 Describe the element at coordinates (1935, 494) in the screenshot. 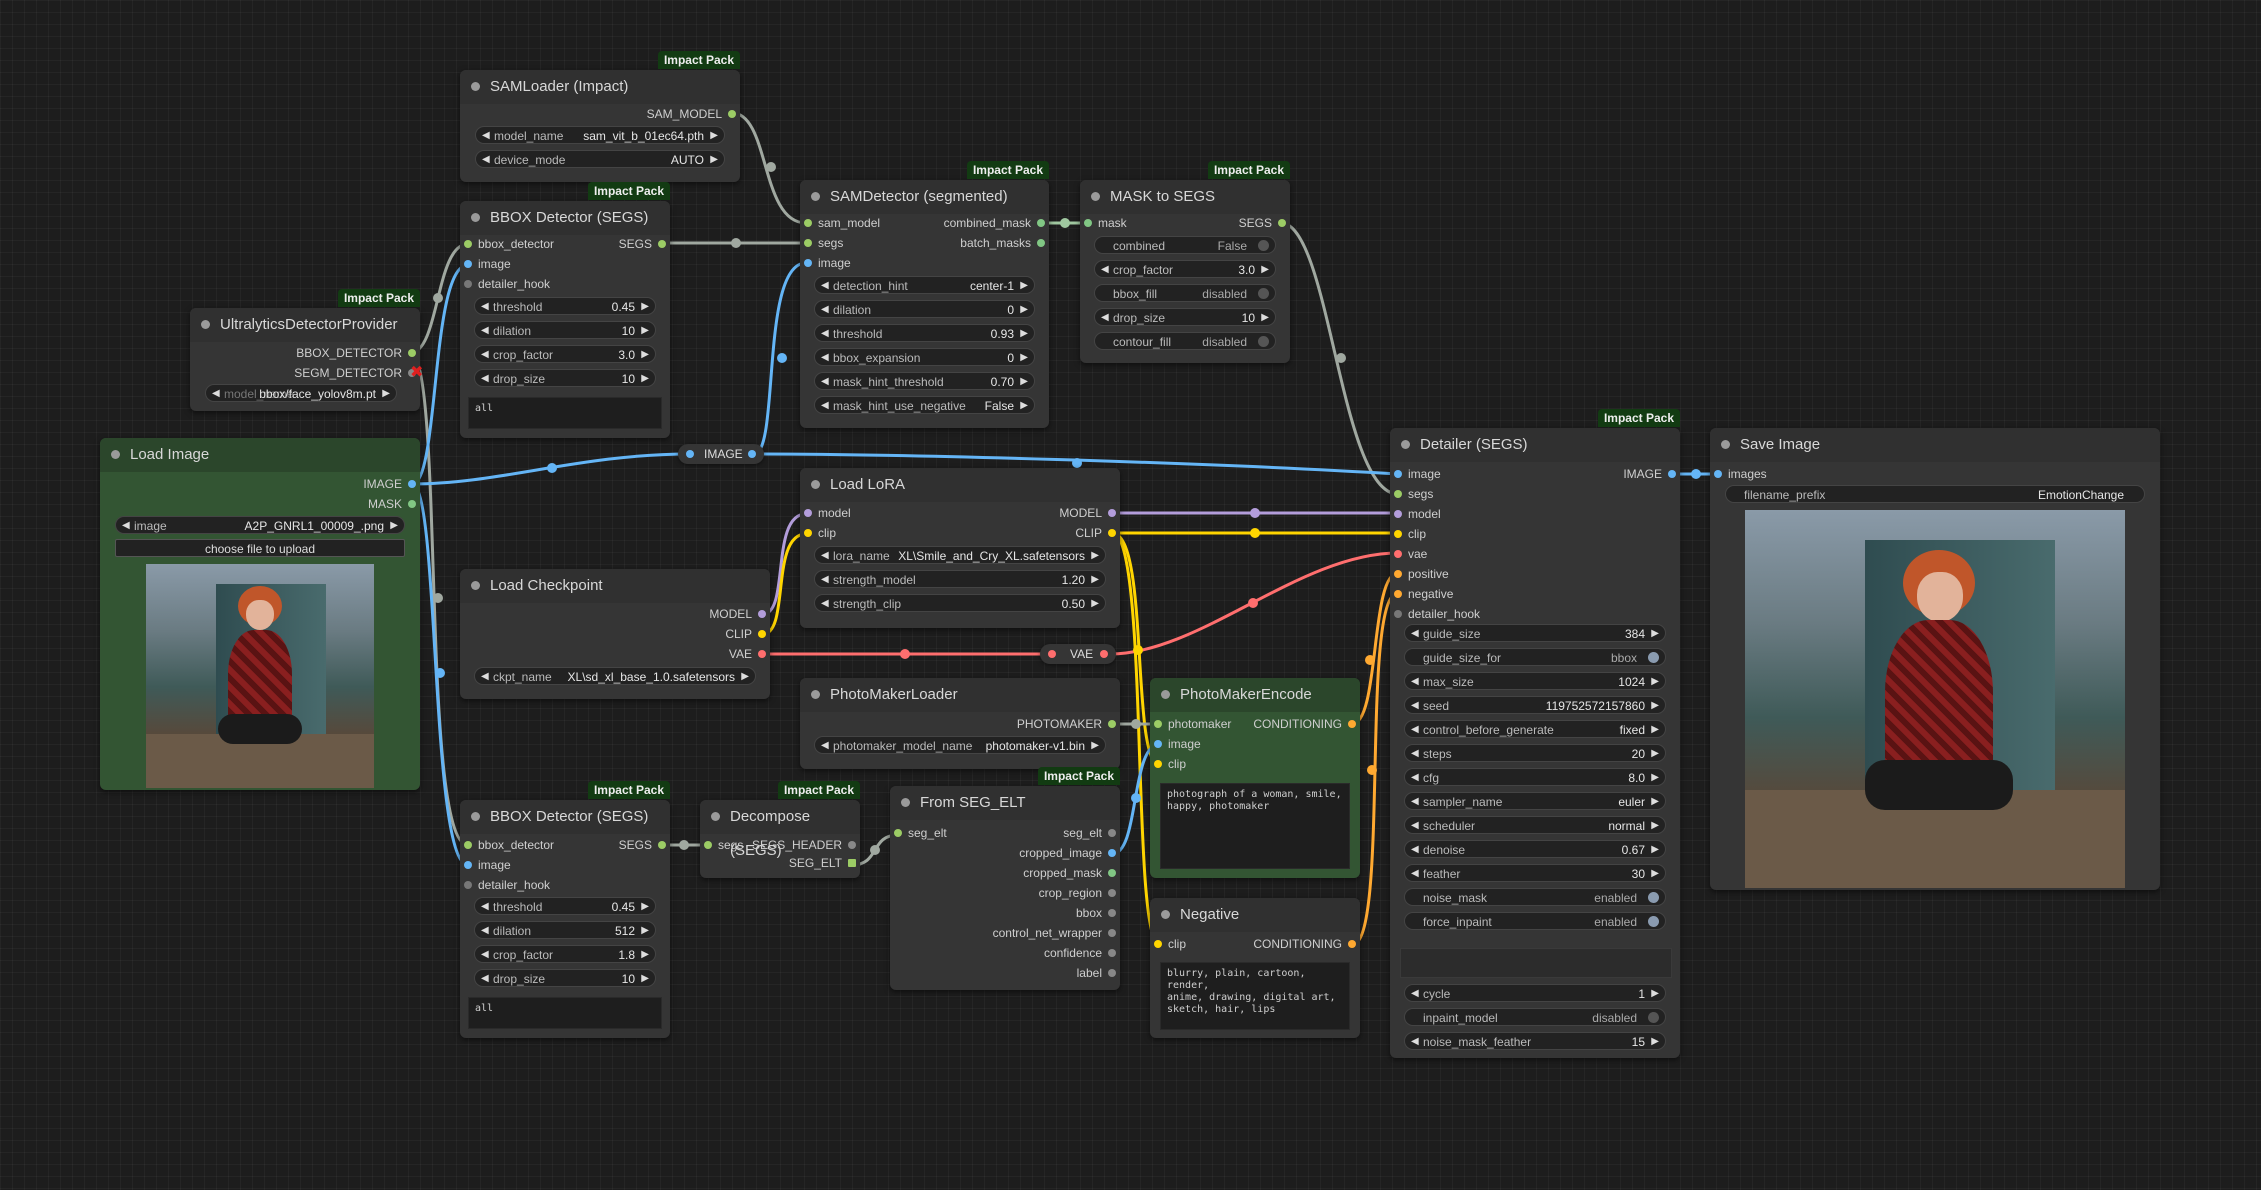

I see `filename-prefix-input: filename_prefix EmotionChange` at that location.